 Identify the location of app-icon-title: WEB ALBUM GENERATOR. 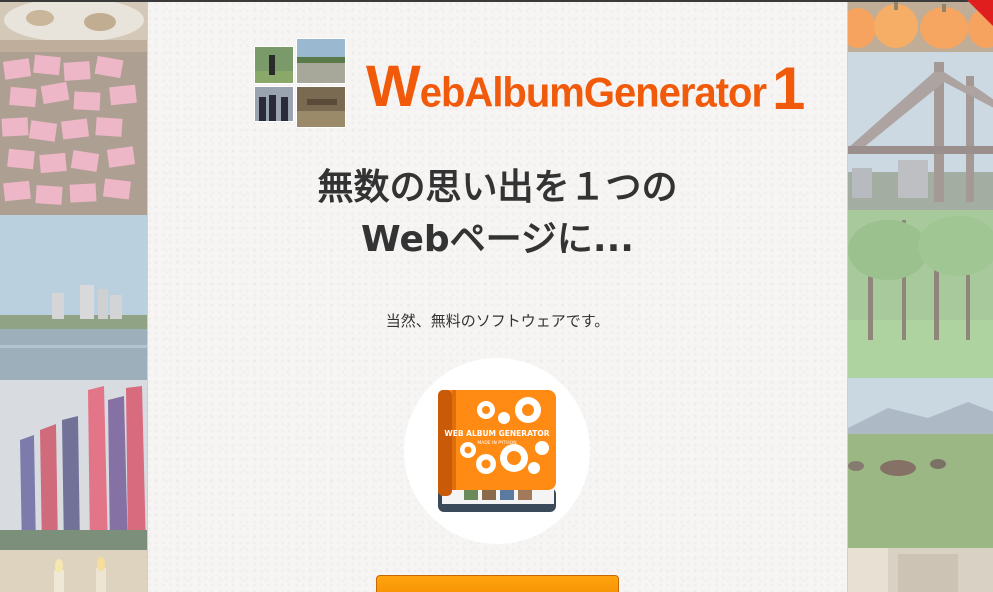
(496, 433).